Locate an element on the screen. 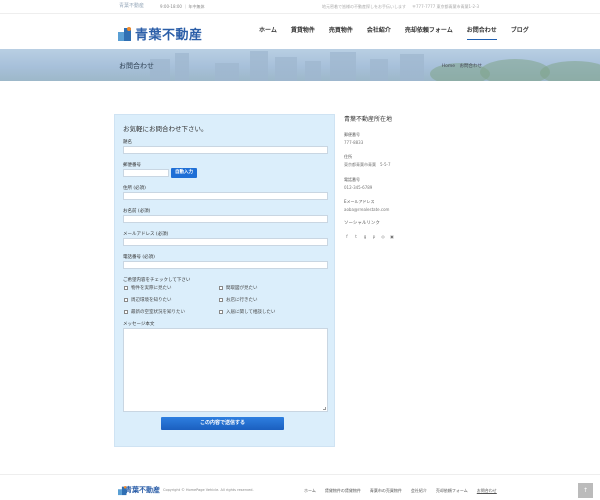  footer-logo-text: 青葉不動産 is located at coordinates (142, 490).